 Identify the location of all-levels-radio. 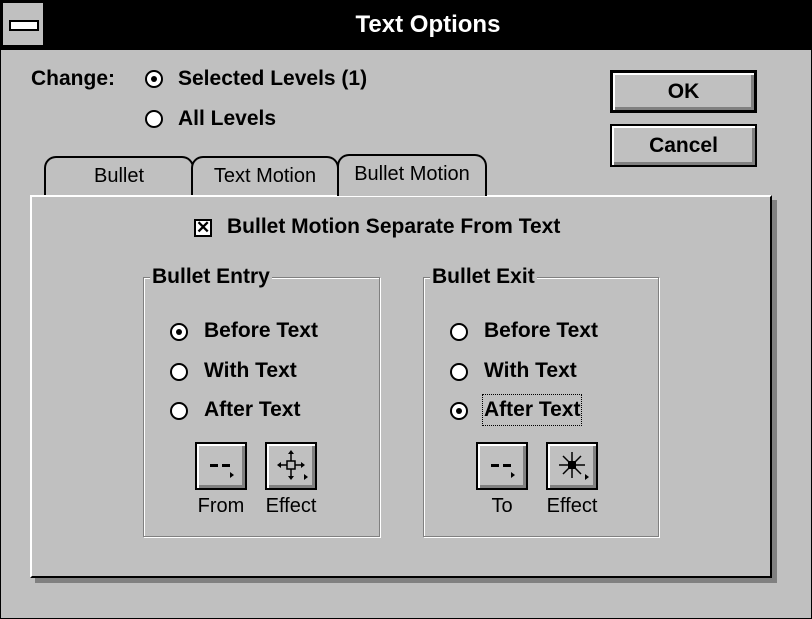
(154, 119).